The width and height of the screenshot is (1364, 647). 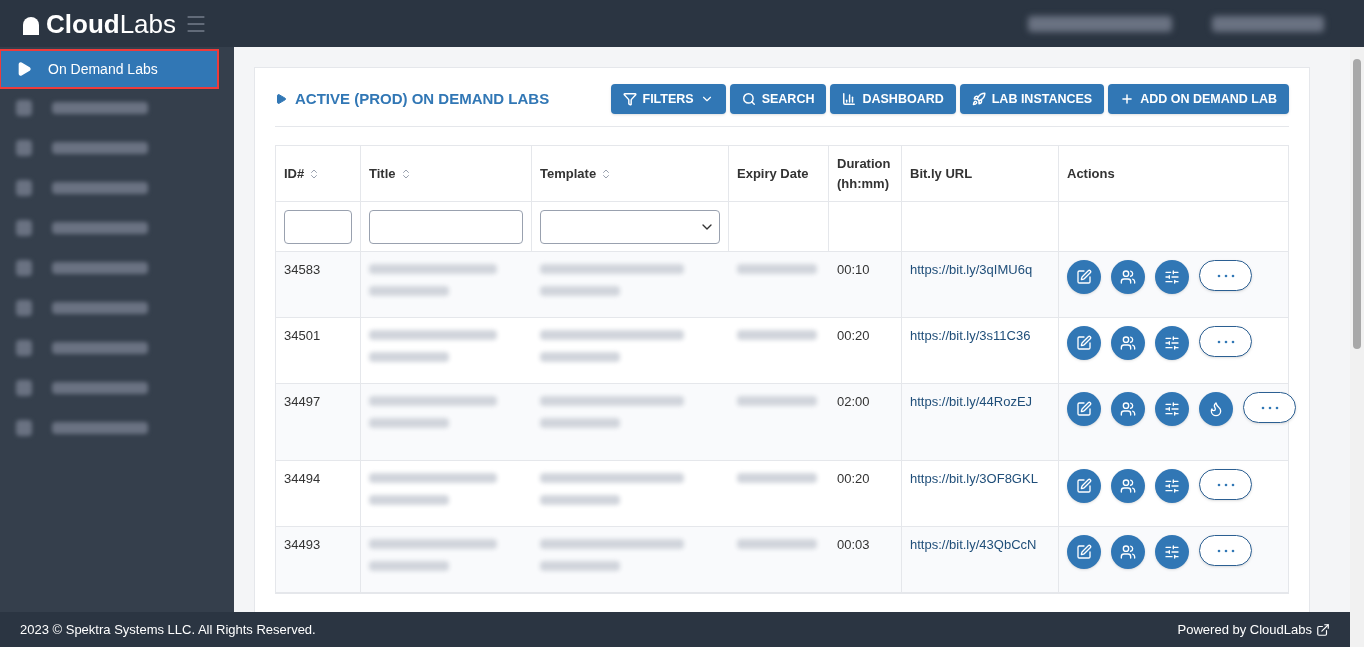 I want to click on url-link: https://bit.ly/44RozEJ, so click(x=971, y=401).